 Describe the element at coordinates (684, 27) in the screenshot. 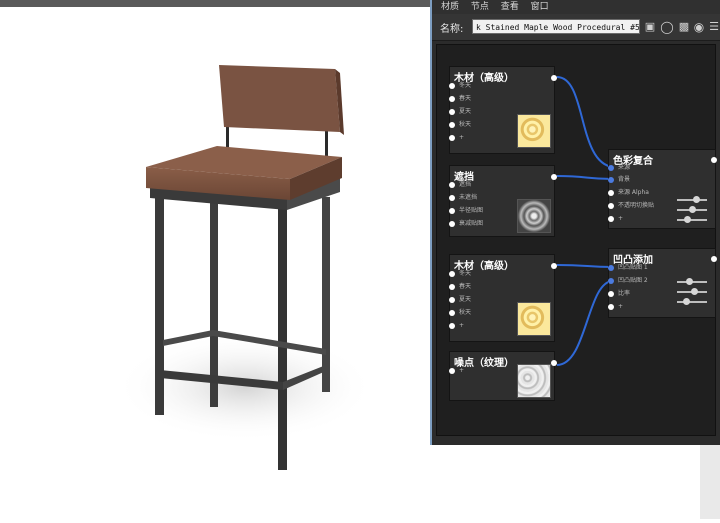

I see `checker-icon: ▩` at that location.